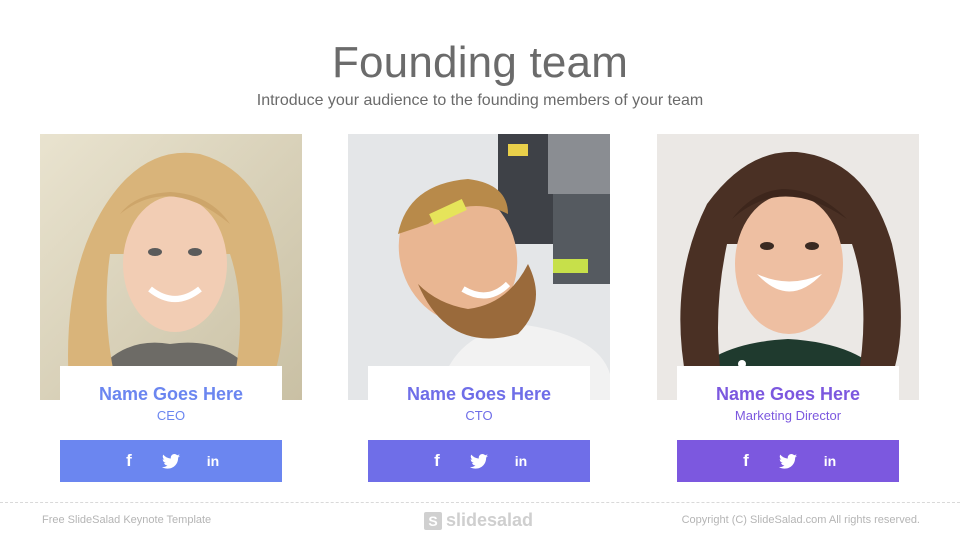 Image resolution: width=960 pixels, height=540 pixels. Describe the element at coordinates (480, 62) in the screenshot. I see `slide-title: Founding team` at that location.